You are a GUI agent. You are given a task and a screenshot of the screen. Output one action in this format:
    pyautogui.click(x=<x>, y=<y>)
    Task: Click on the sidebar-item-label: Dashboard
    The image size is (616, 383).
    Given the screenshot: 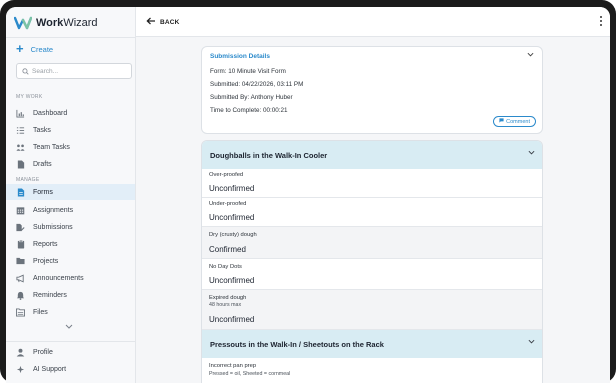 What is the action you would take?
    pyautogui.click(x=50, y=113)
    